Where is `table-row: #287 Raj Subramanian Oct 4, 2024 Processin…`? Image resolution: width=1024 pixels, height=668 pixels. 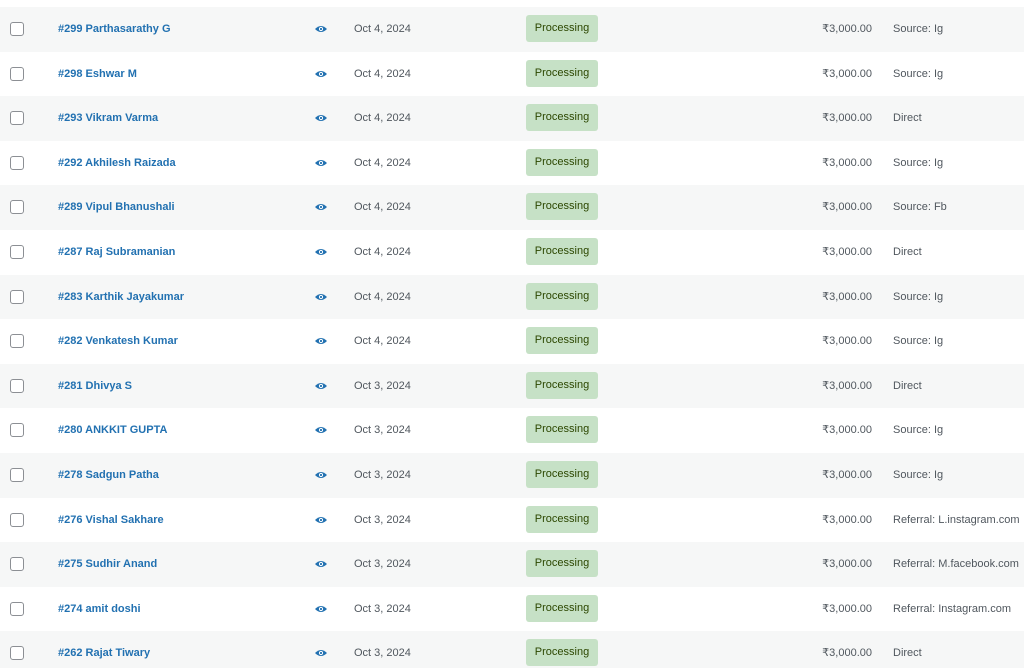 table-row: #287 Raj Subramanian Oct 4, 2024 Processin… is located at coordinates (512, 252).